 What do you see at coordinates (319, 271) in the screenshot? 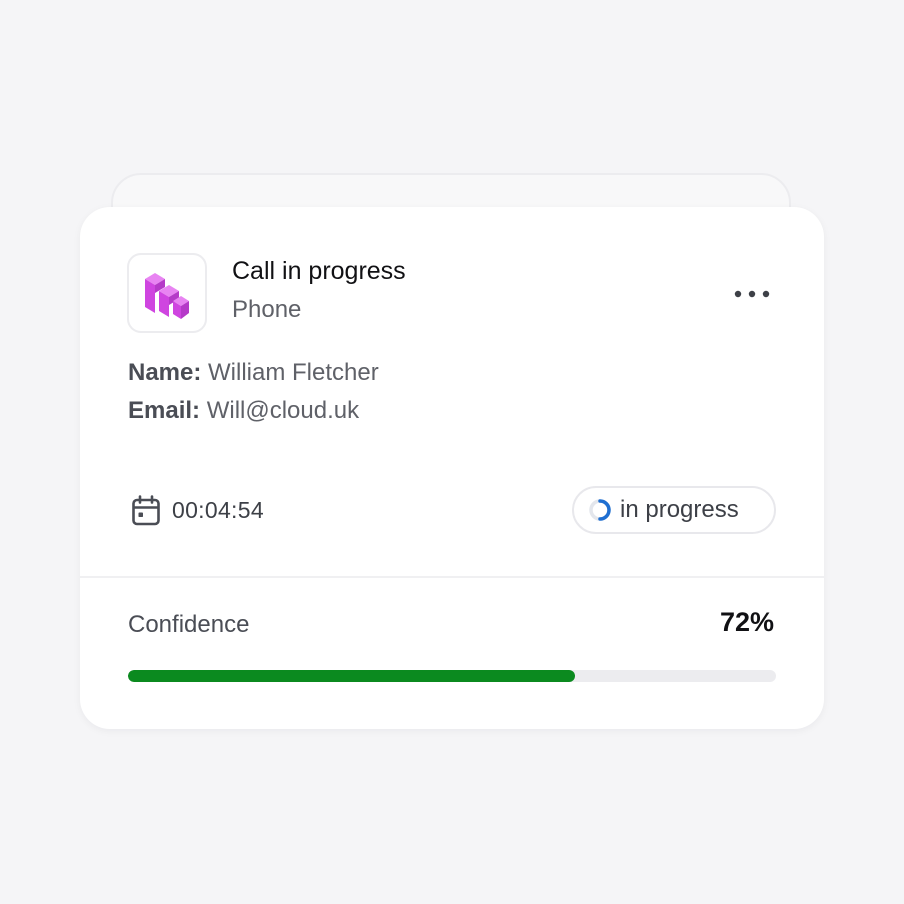
I see `card-title: Call in progress` at bounding box center [319, 271].